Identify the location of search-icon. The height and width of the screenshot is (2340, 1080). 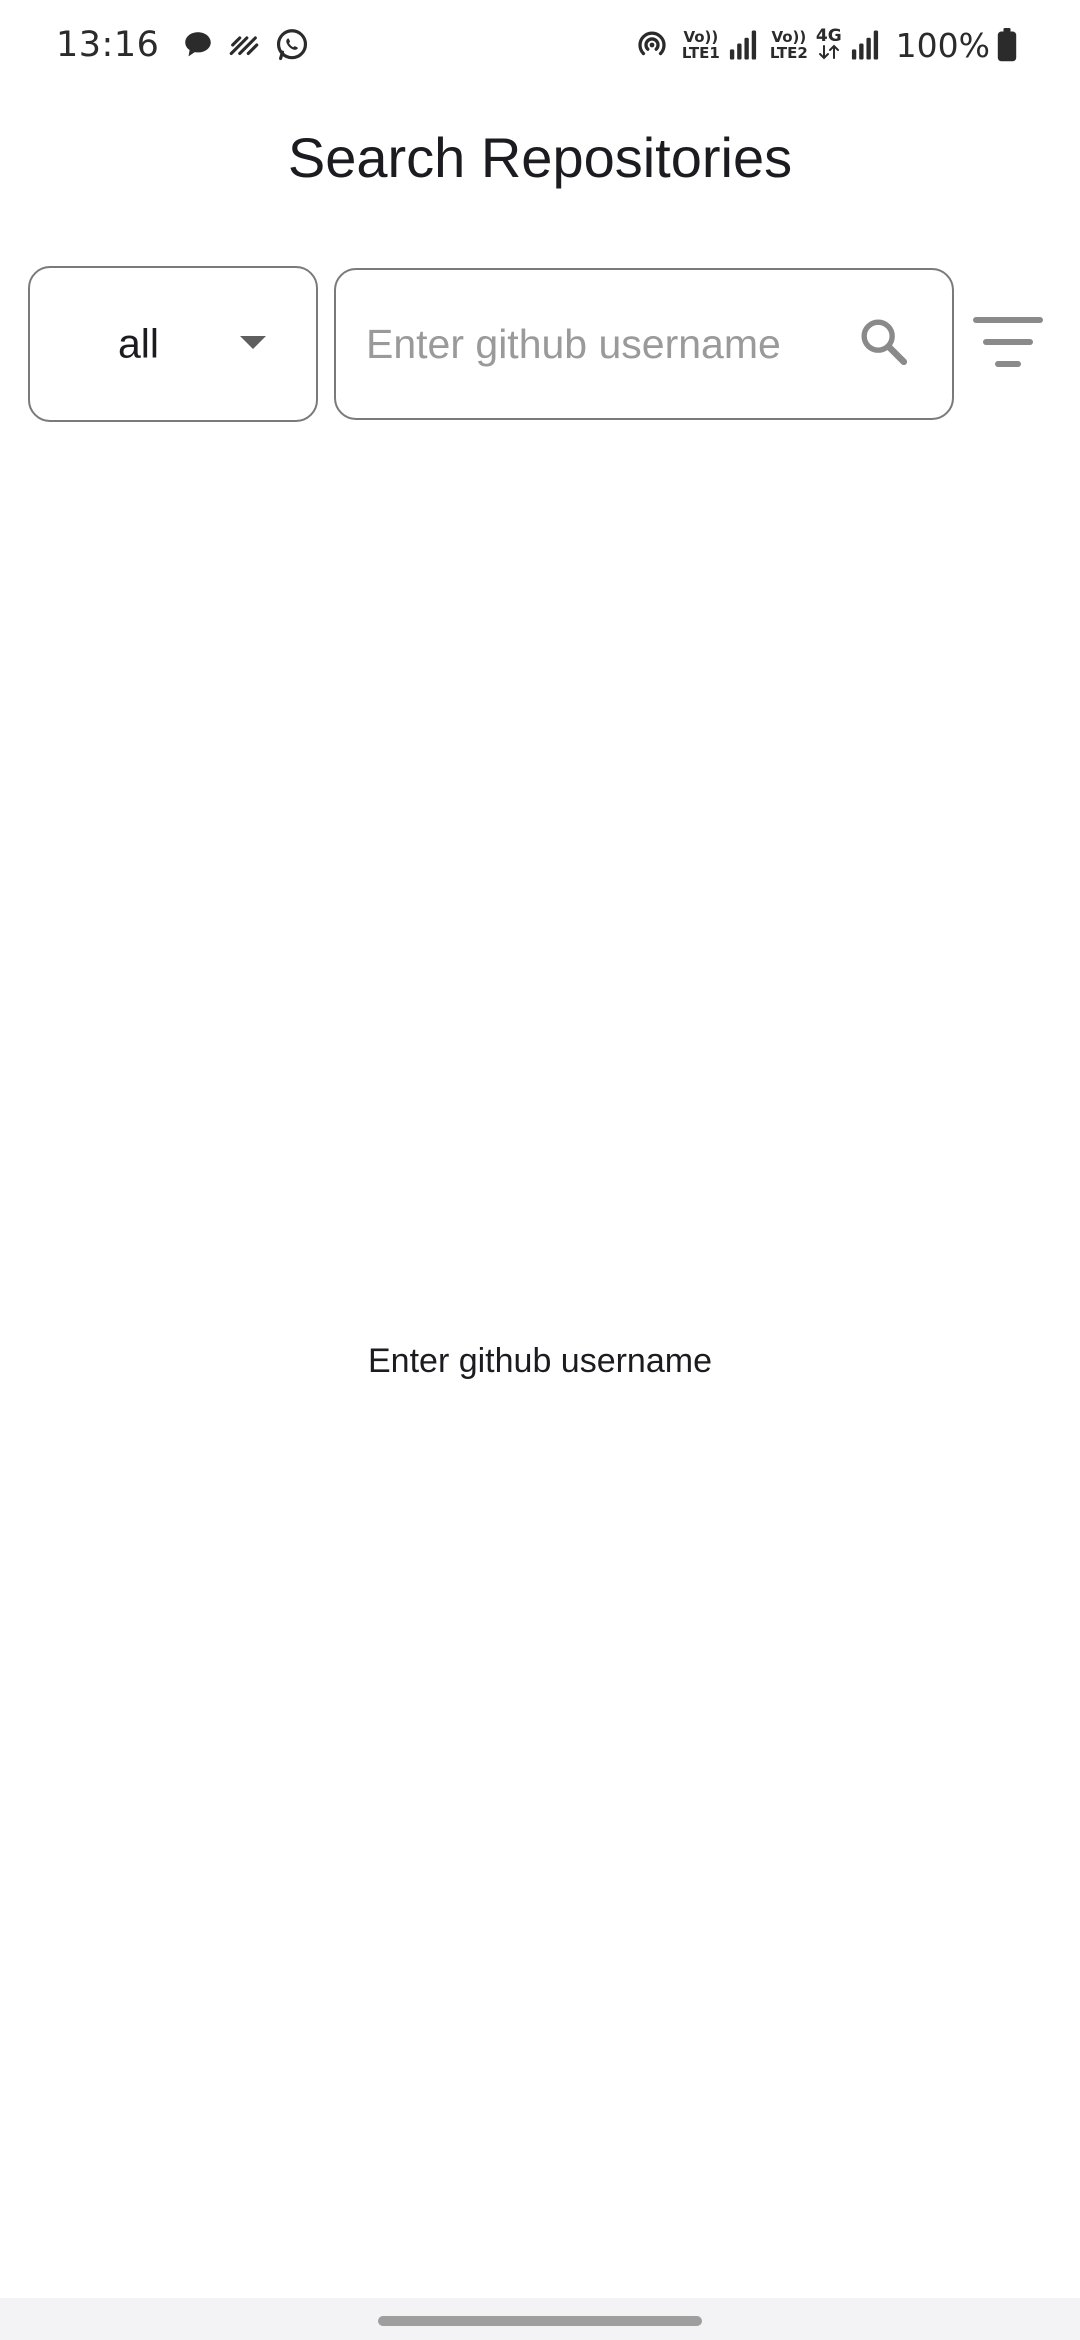
(884, 344).